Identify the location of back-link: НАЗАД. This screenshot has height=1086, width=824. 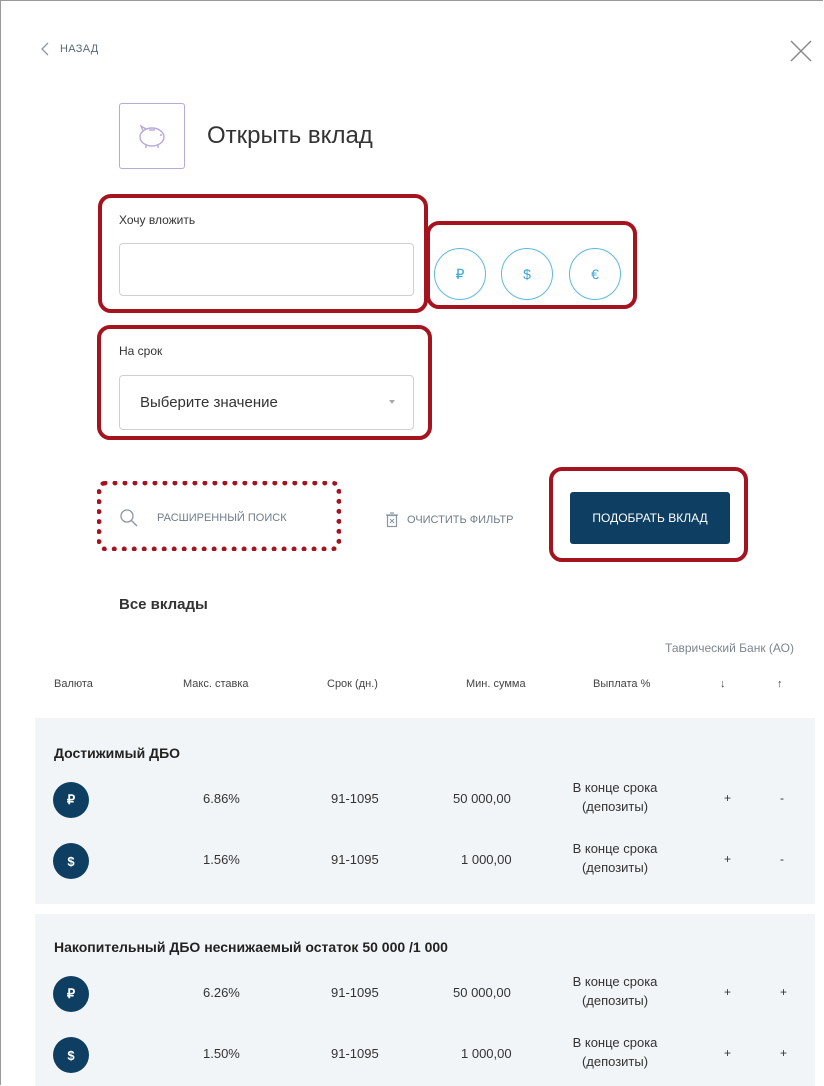
(69, 49).